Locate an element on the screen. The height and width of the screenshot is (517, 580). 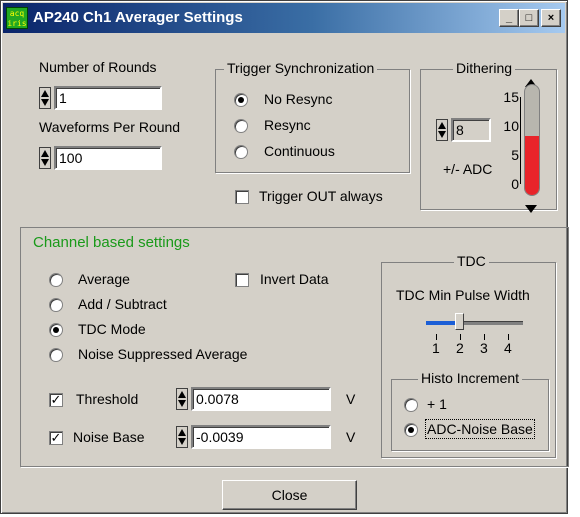
window-title: AP240 Ch1 Averager Settings is located at coordinates (138, 17).